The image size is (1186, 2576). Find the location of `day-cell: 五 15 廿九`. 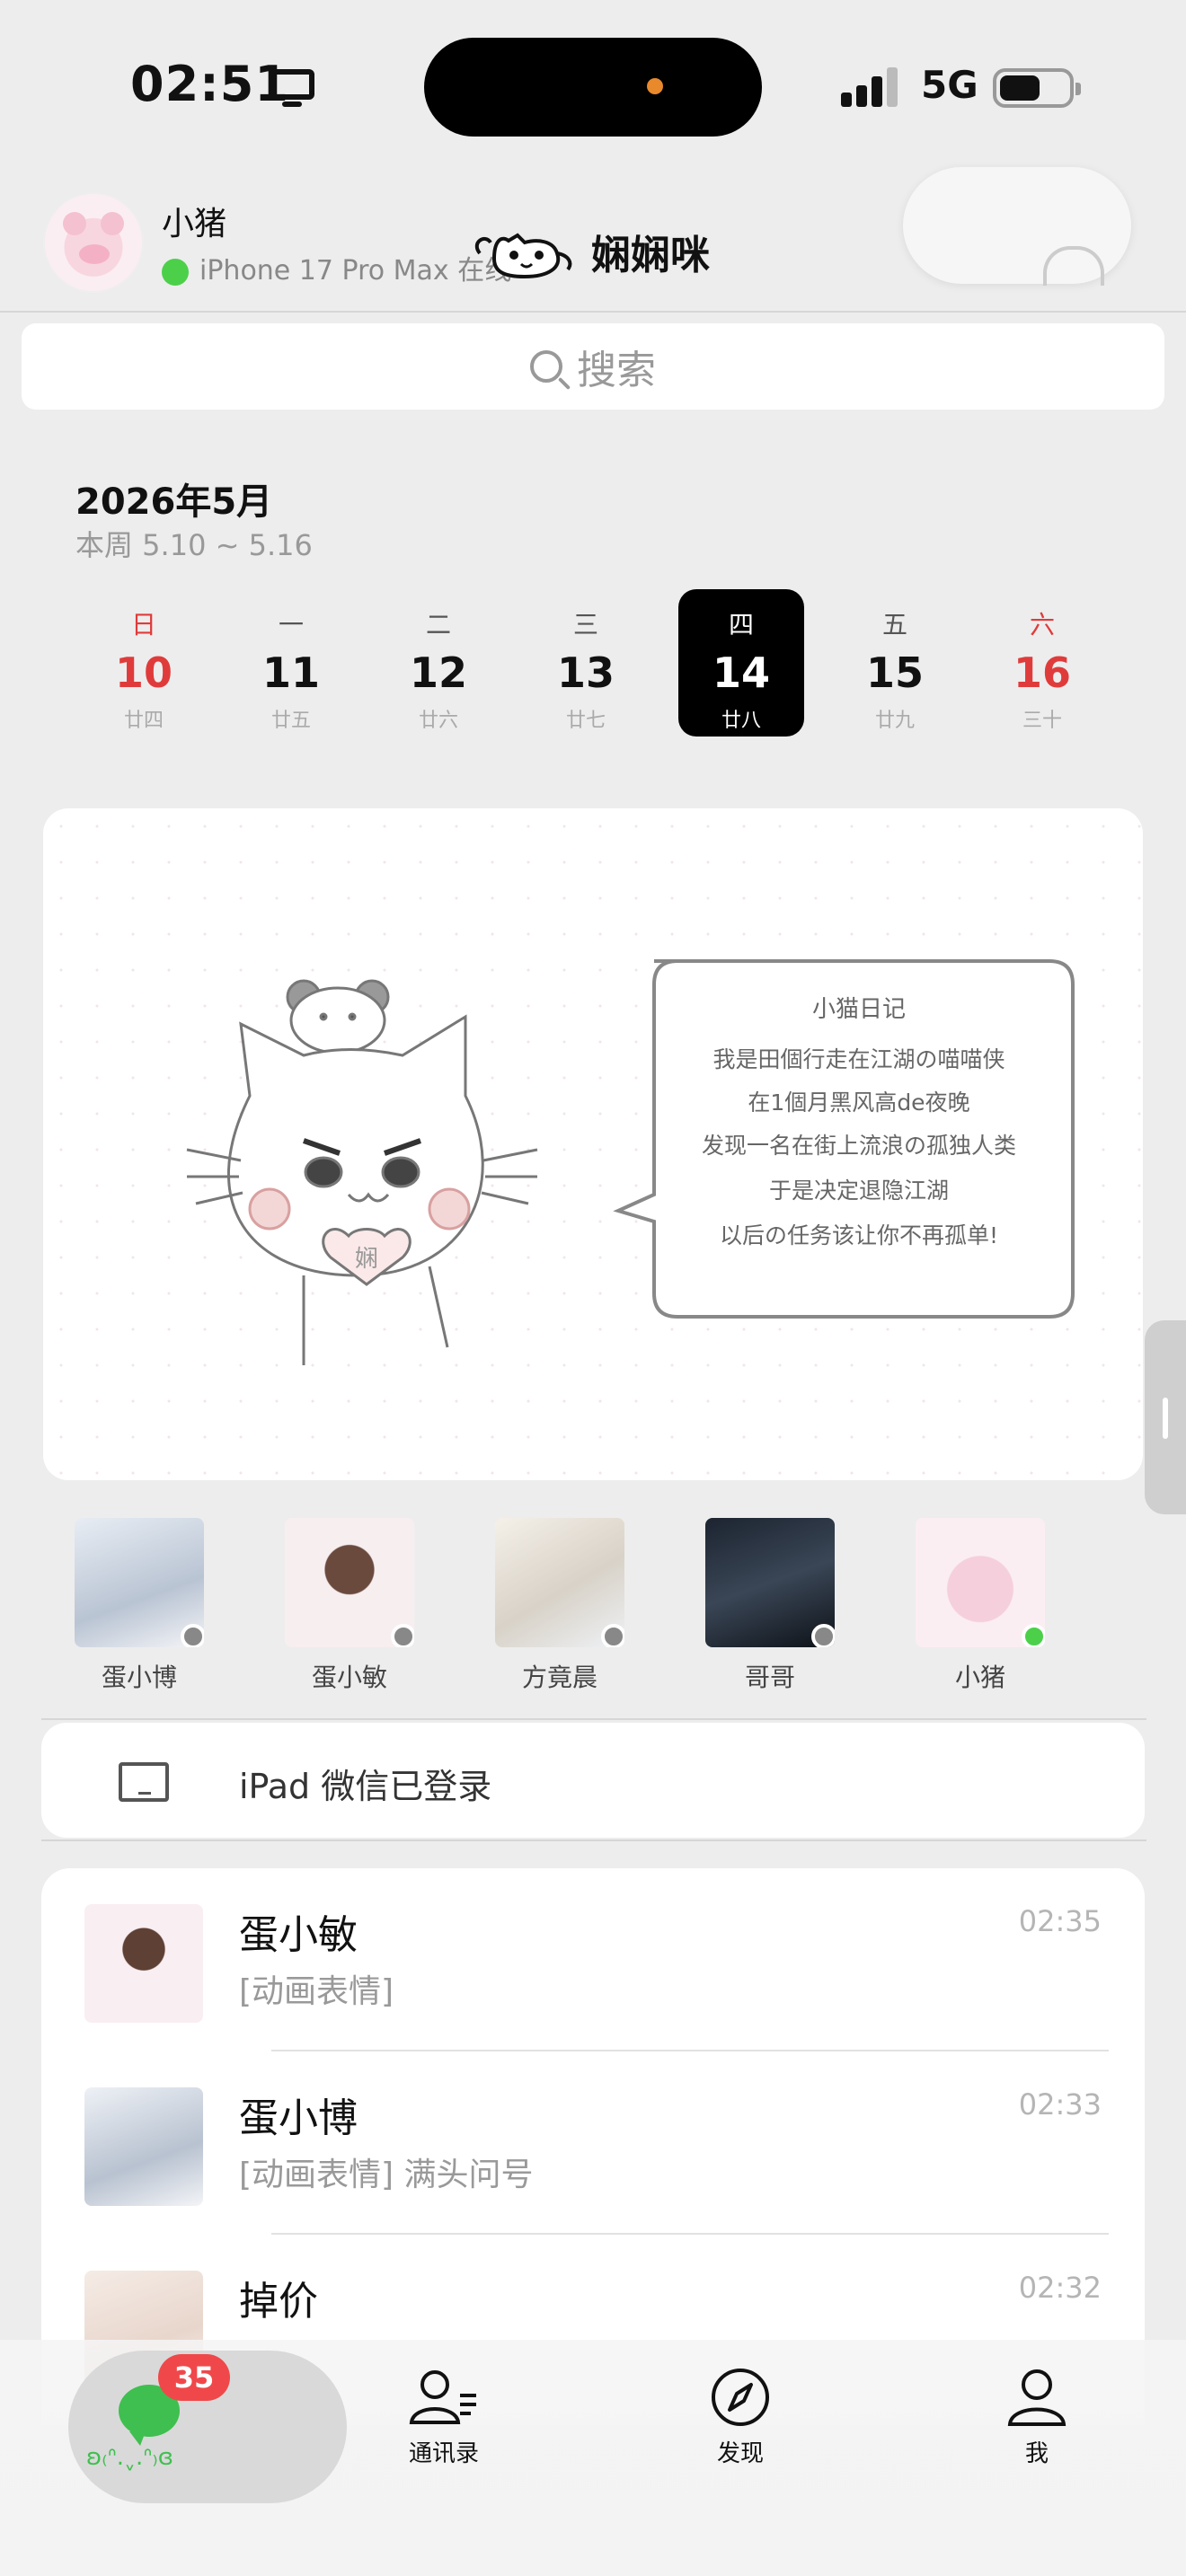

day-cell: 五 15 廿九 is located at coordinates (895, 663).